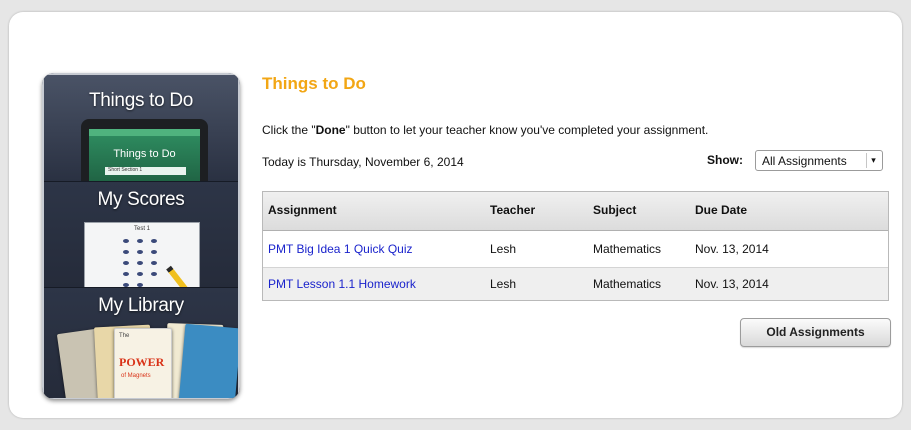 This screenshot has height=430, width=911. Describe the element at coordinates (208, 360) in the screenshot. I see `book-cover` at that location.